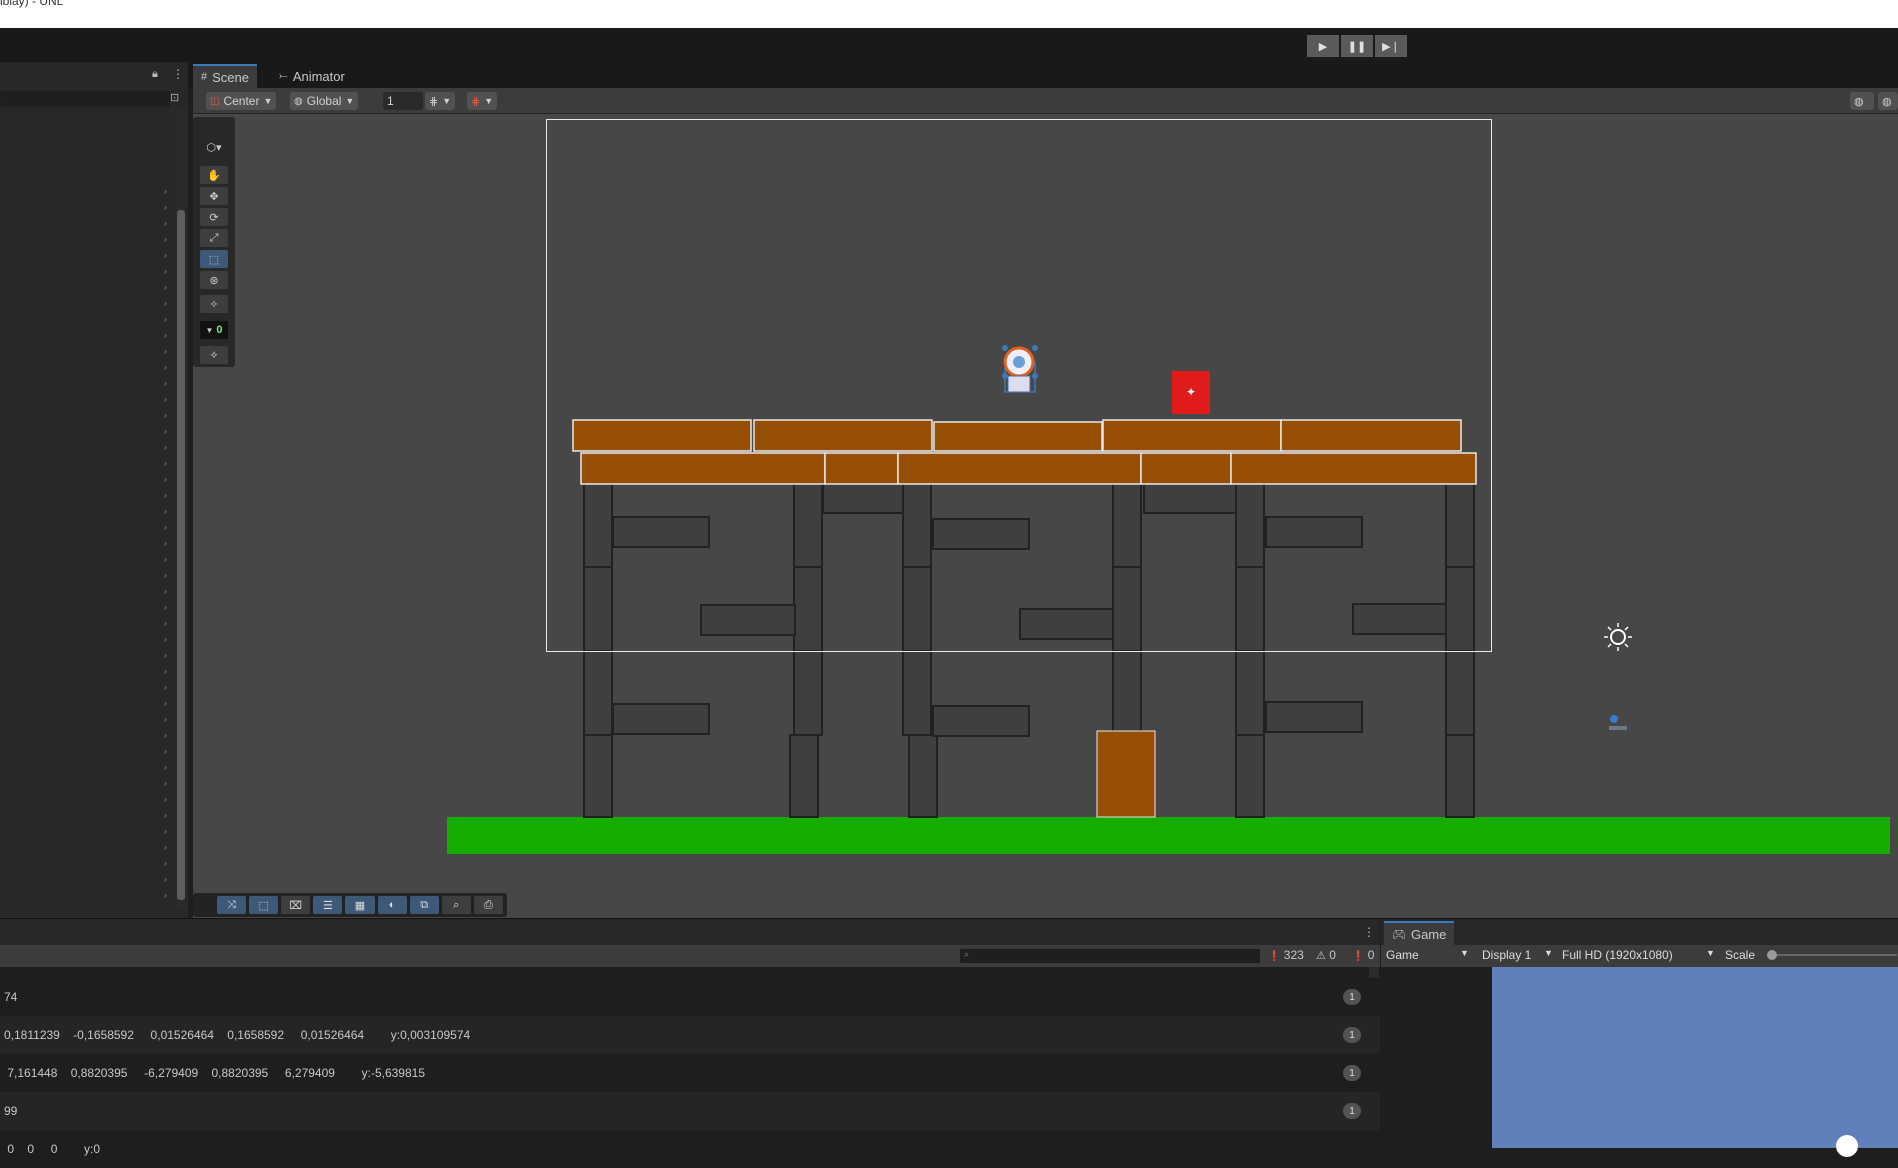 The height and width of the screenshot is (1168, 1898). What do you see at coordinates (1427, 955) in the screenshot?
I see `game-view-dropdown: Game ▼` at bounding box center [1427, 955].